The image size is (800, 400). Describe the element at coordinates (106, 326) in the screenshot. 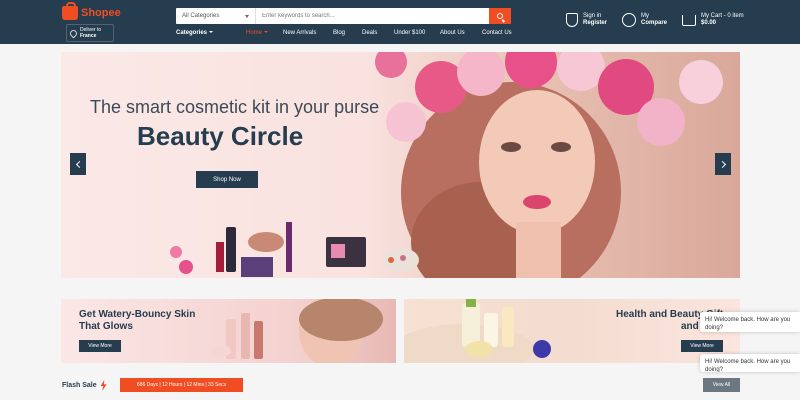

I see `banner-skin-title-2: That Glows` at that location.